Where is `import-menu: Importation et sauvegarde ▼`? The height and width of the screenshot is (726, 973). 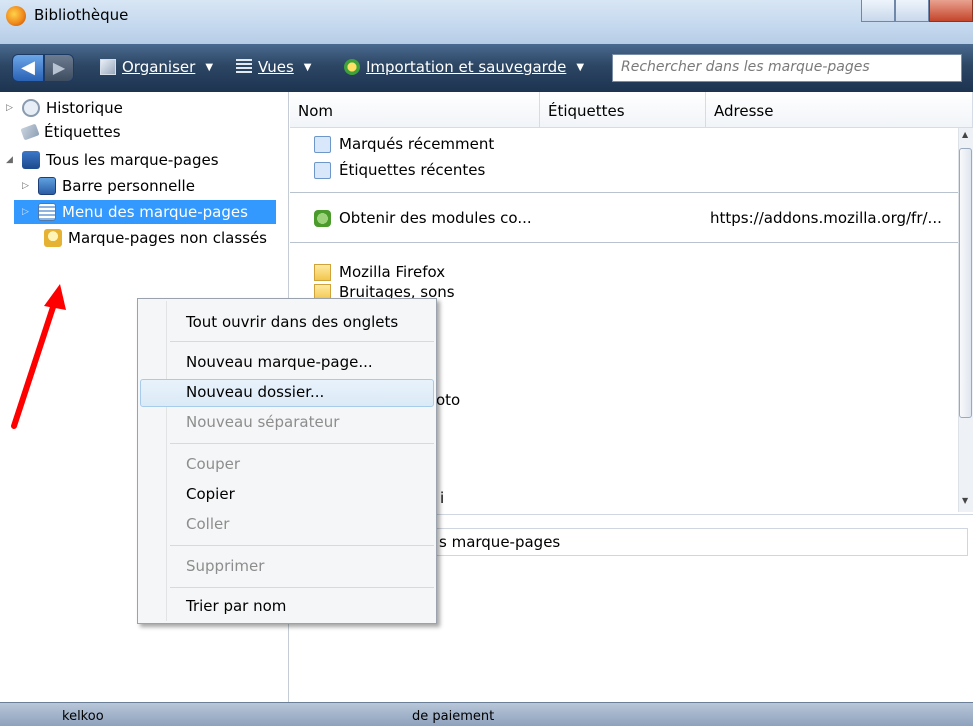
import-menu: Importation et sauvegarde ▼ is located at coordinates (464, 67).